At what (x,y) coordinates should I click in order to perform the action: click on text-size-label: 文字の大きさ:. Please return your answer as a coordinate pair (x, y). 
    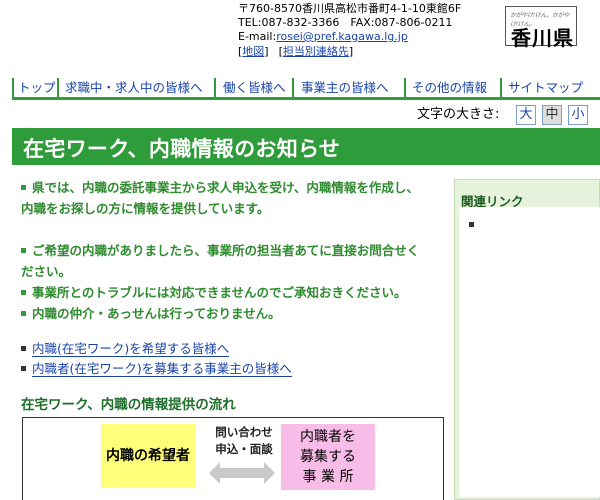
    Looking at the image, I should click on (458, 114).